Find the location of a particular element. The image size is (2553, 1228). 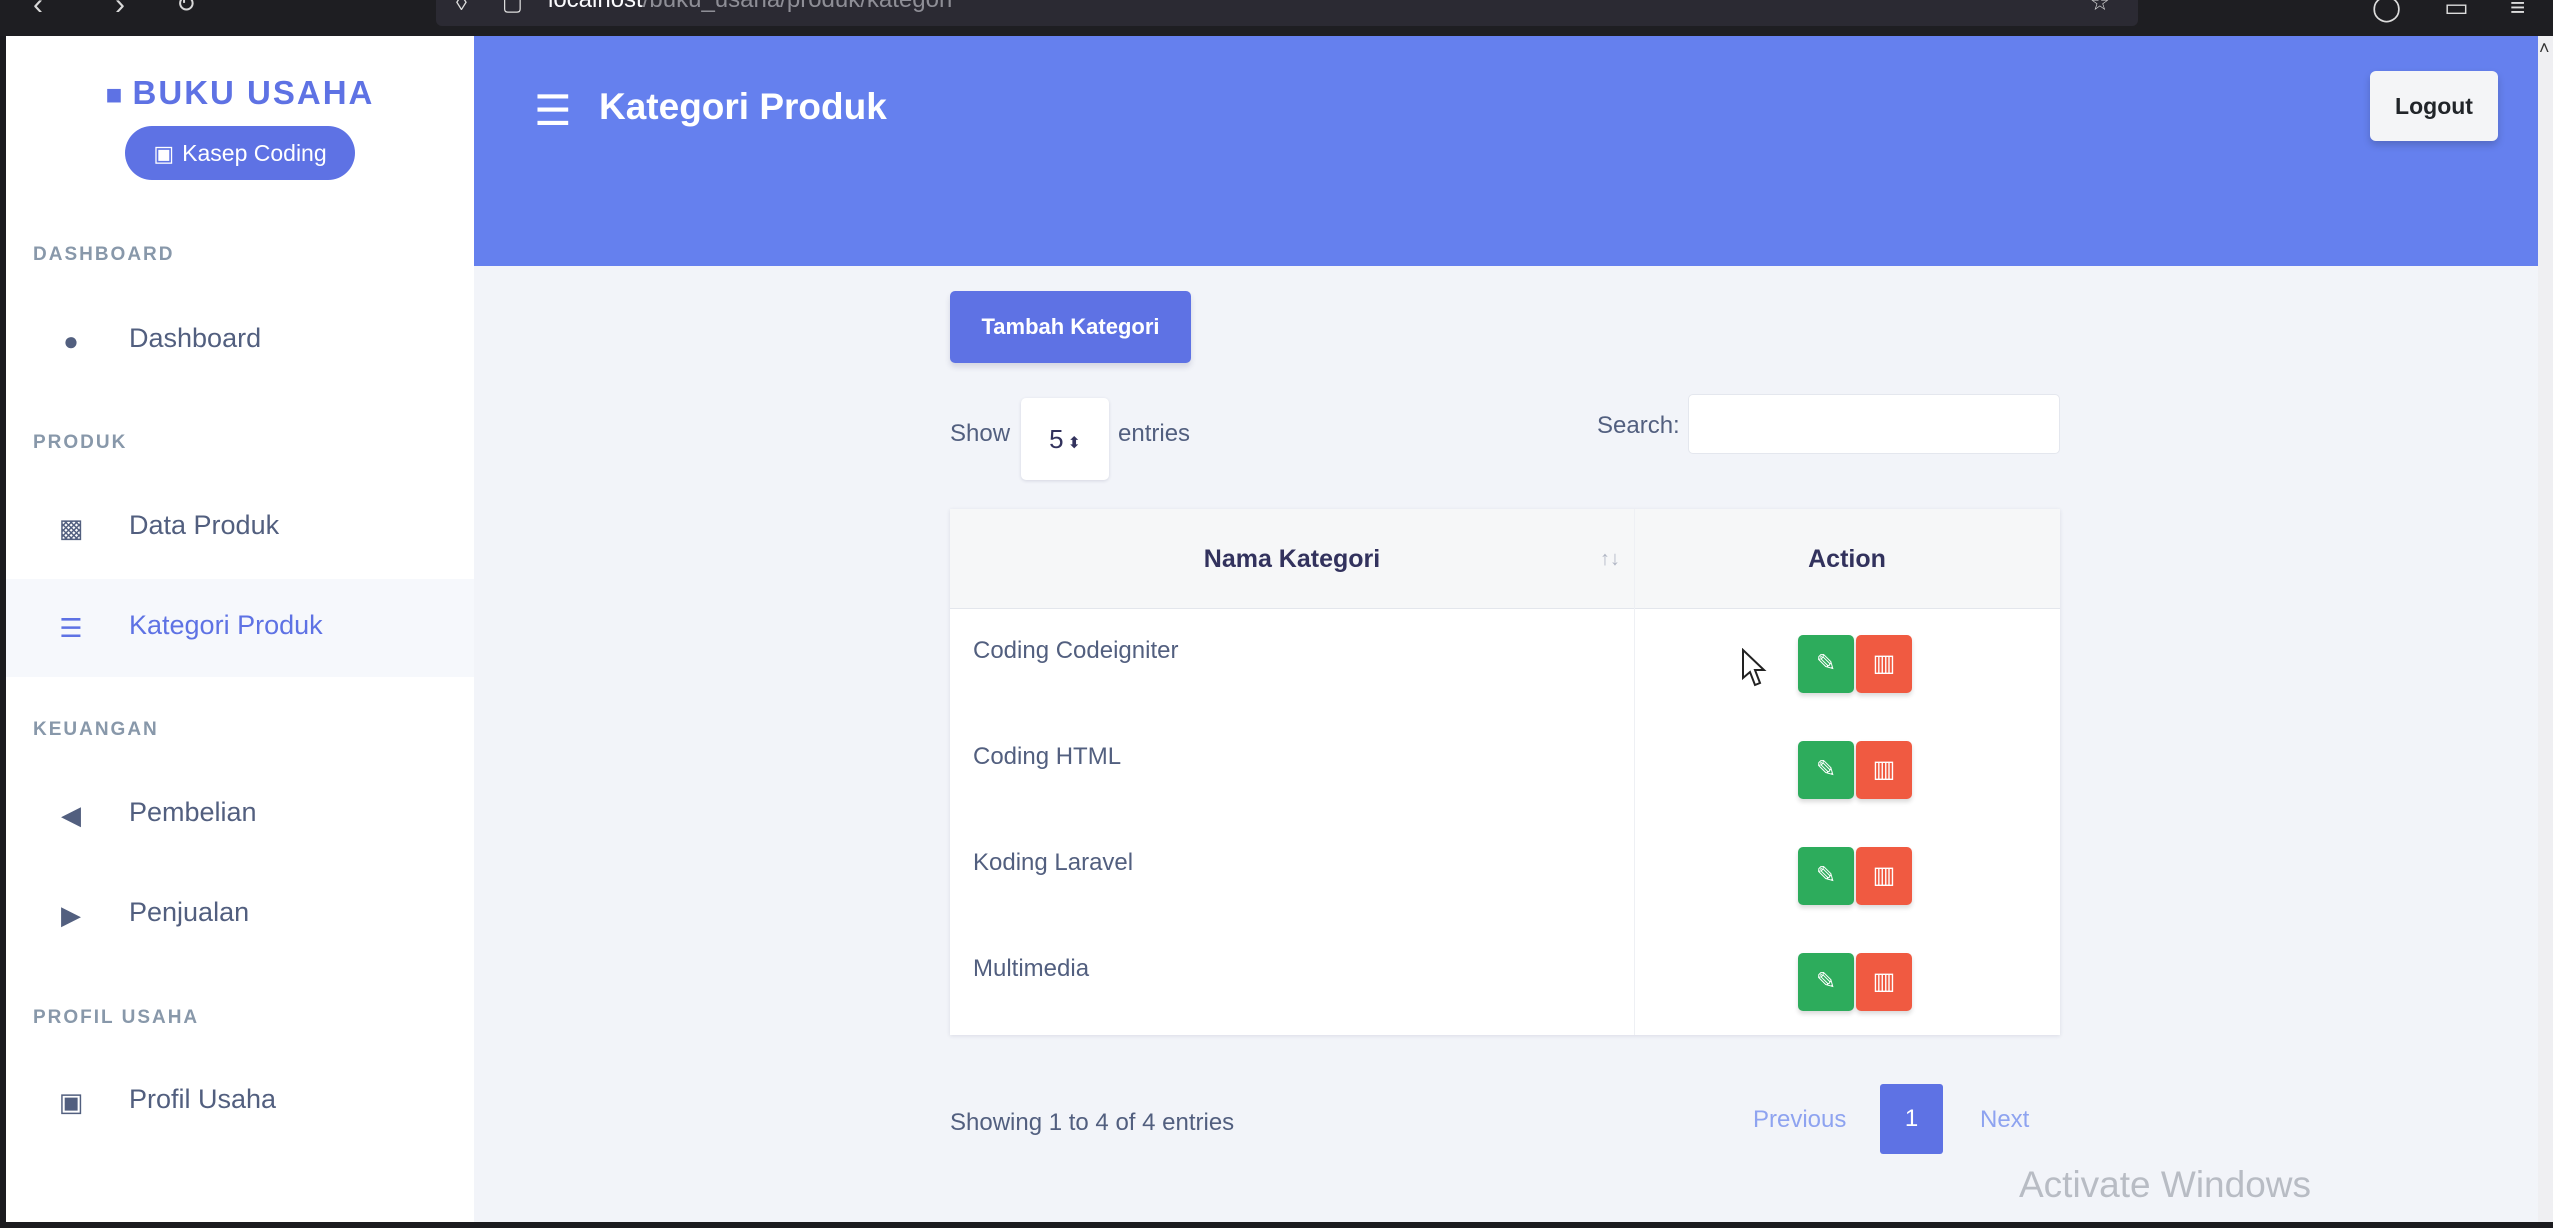

forward-icon: › is located at coordinates (120, 11).